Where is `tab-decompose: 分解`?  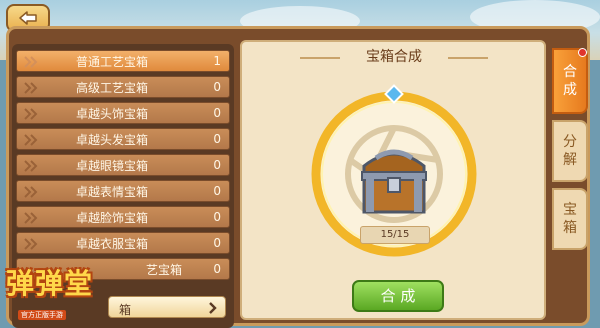
tab-decompose: 分解 is located at coordinates (570, 151).